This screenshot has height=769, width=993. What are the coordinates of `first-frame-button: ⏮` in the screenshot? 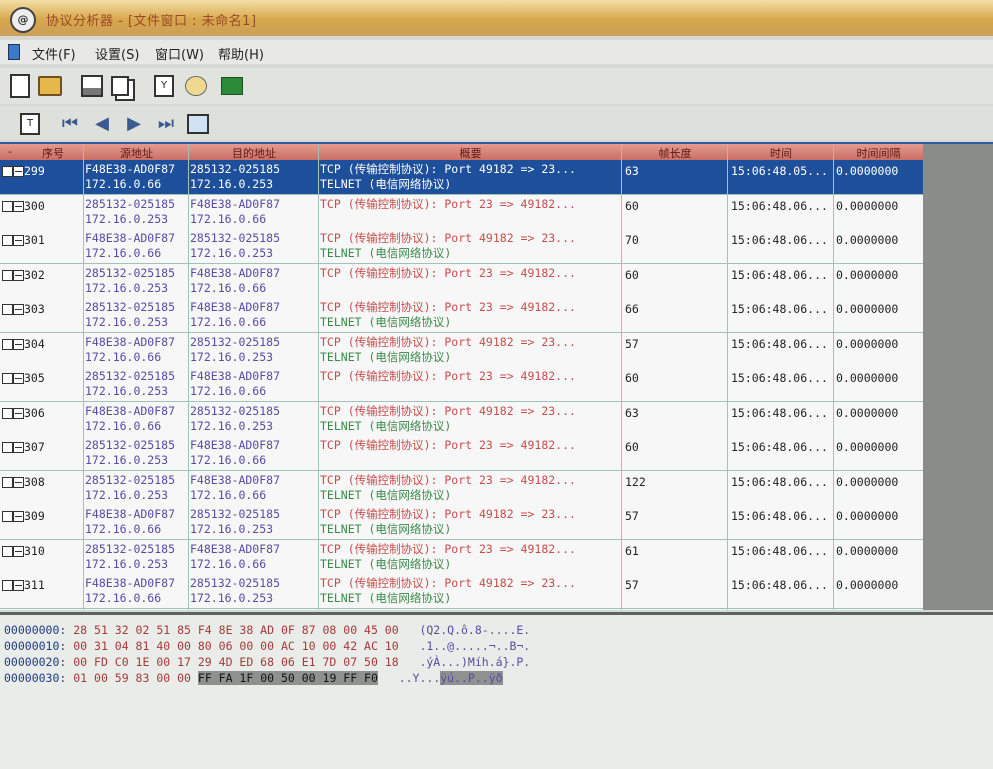 It's located at (70, 124).